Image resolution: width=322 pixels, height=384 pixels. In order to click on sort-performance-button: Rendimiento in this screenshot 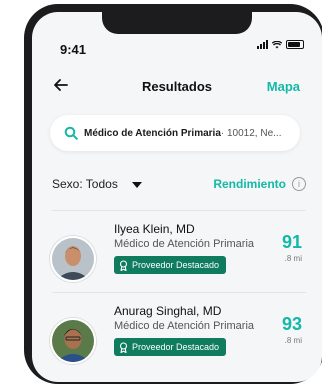, I will do `click(249, 184)`.